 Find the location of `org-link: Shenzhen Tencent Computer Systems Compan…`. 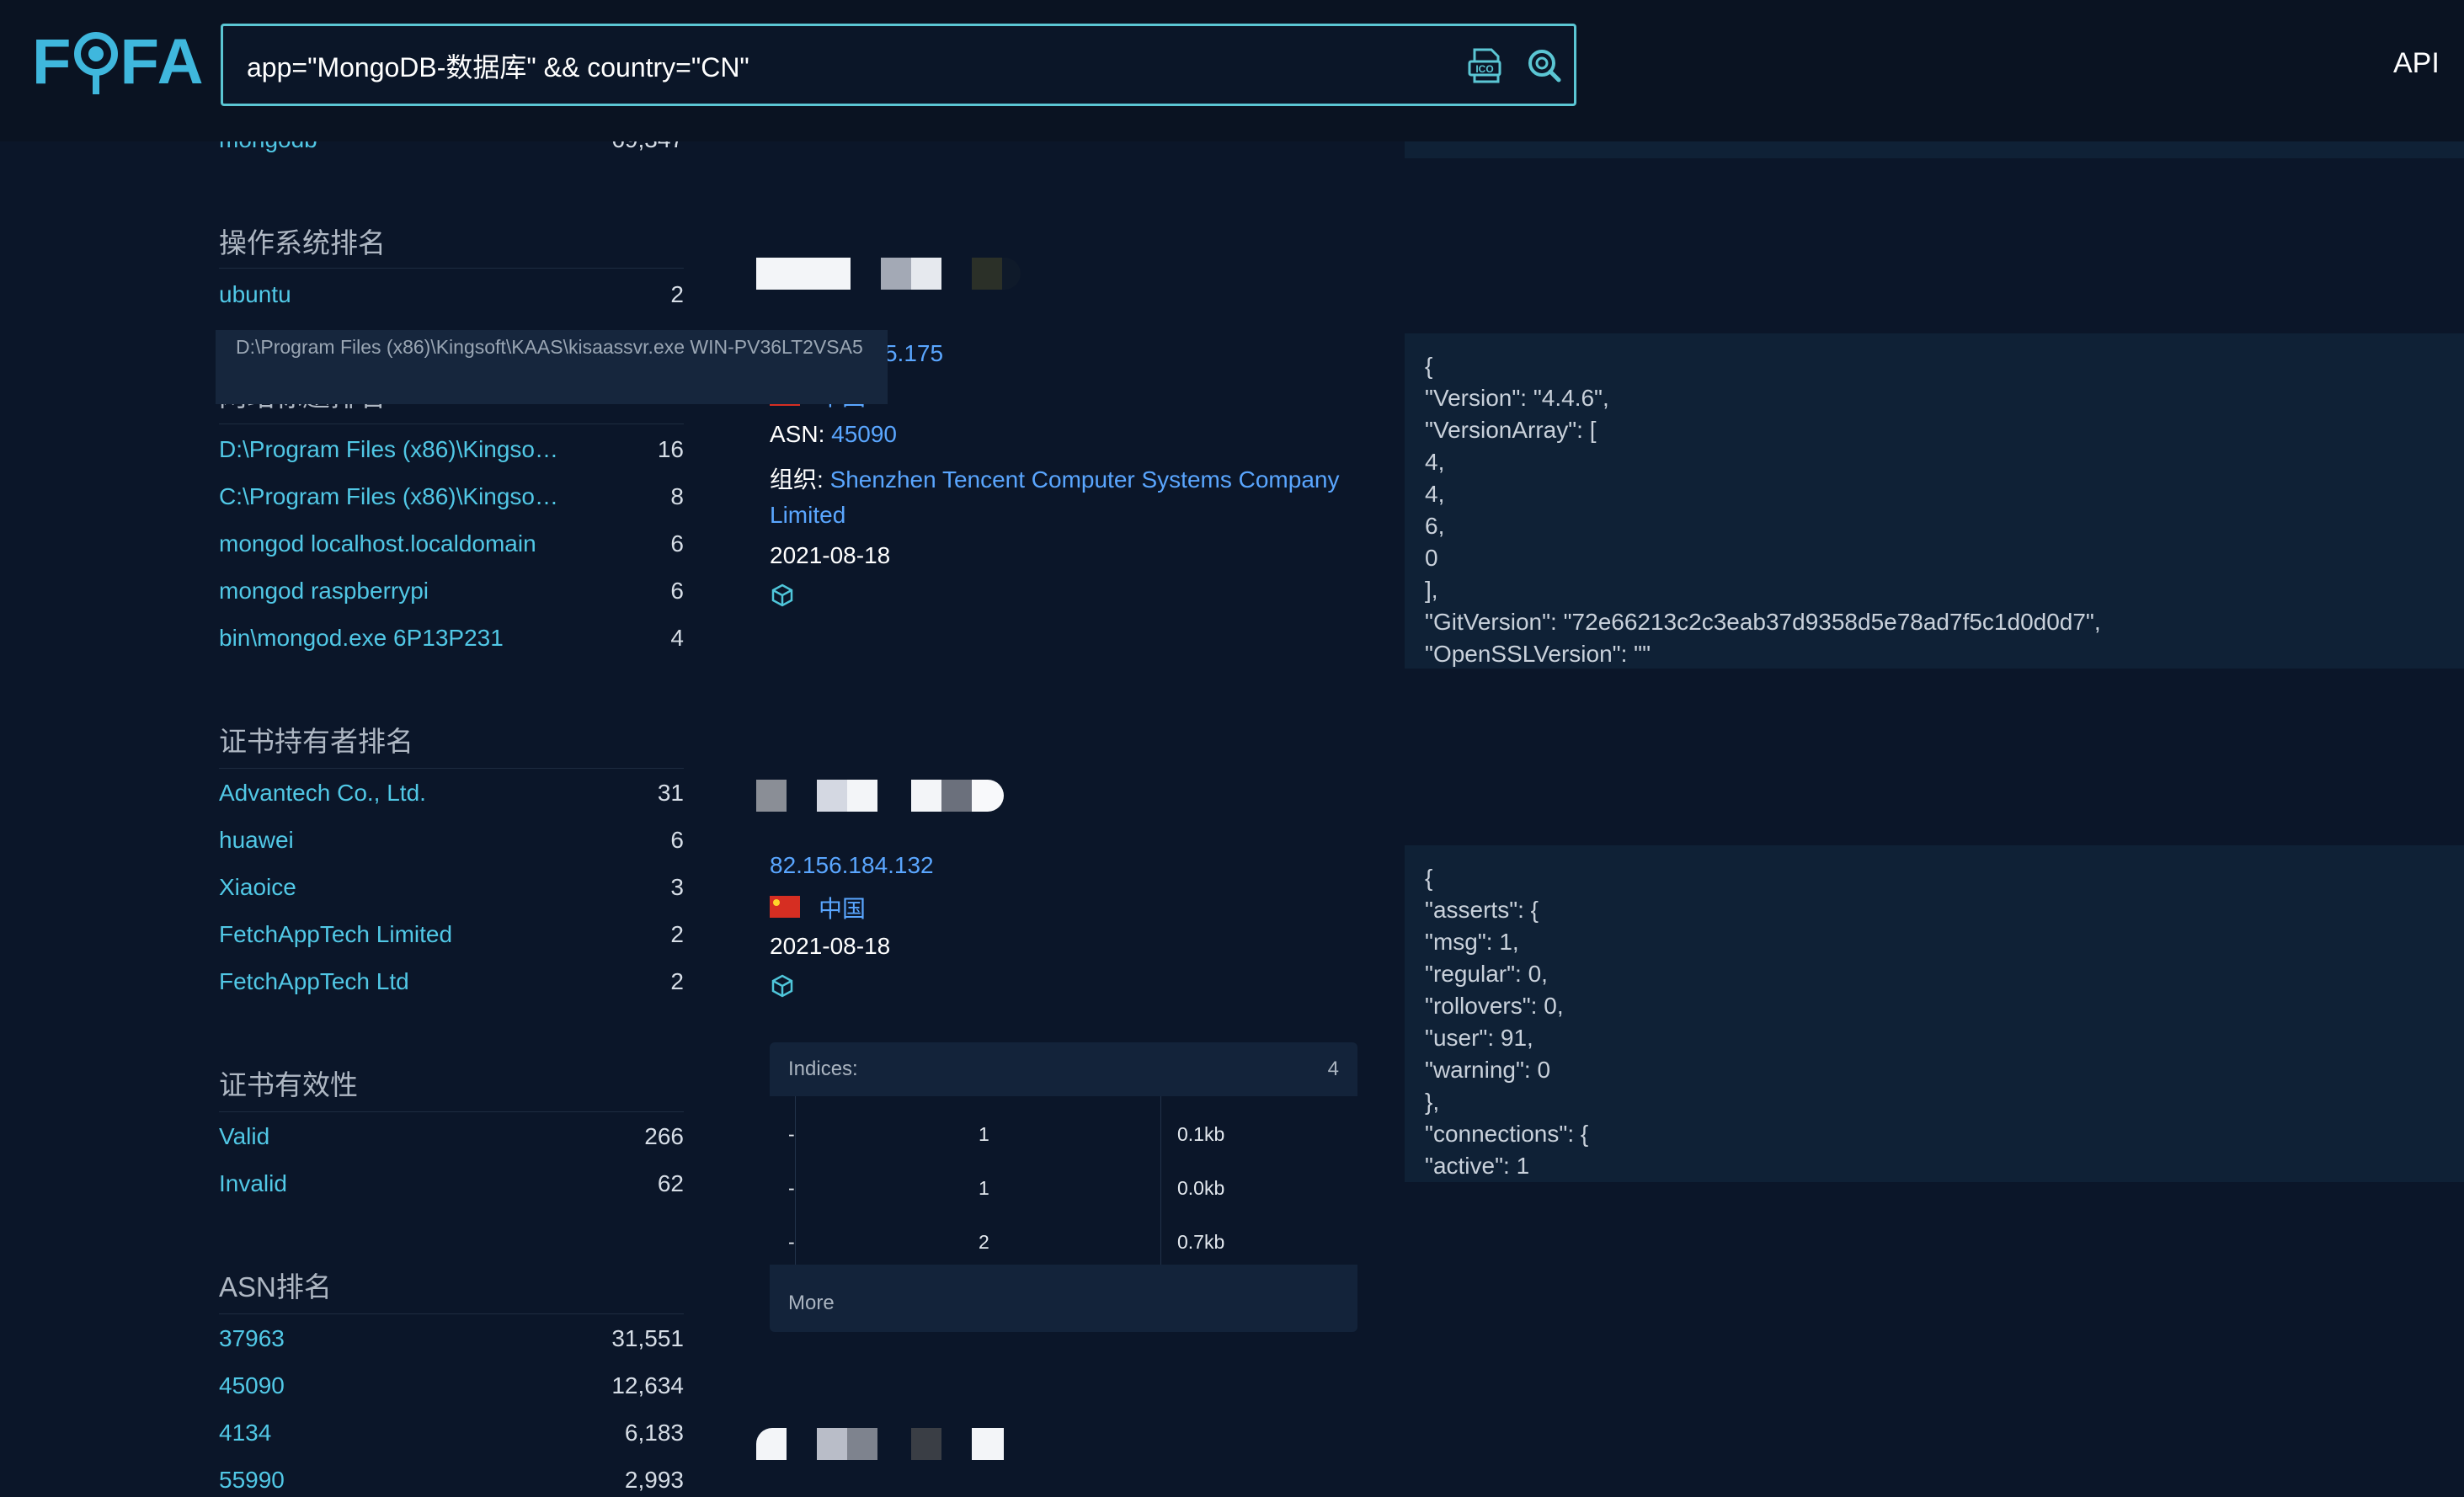

org-link: Shenzhen Tencent Computer Systems Compan… is located at coordinates (1085, 479).